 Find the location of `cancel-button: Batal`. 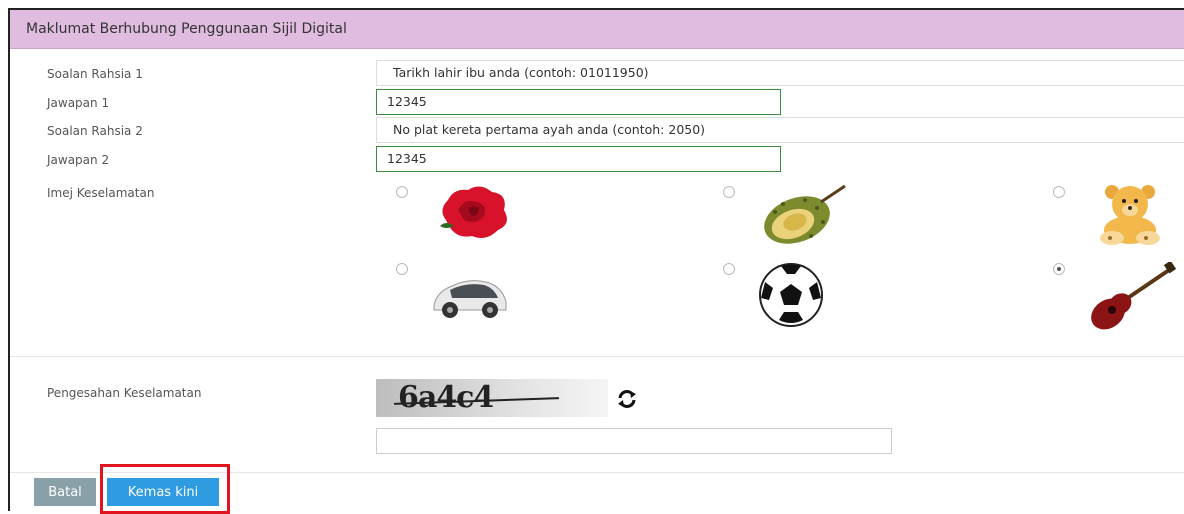

cancel-button: Batal is located at coordinates (65, 492).